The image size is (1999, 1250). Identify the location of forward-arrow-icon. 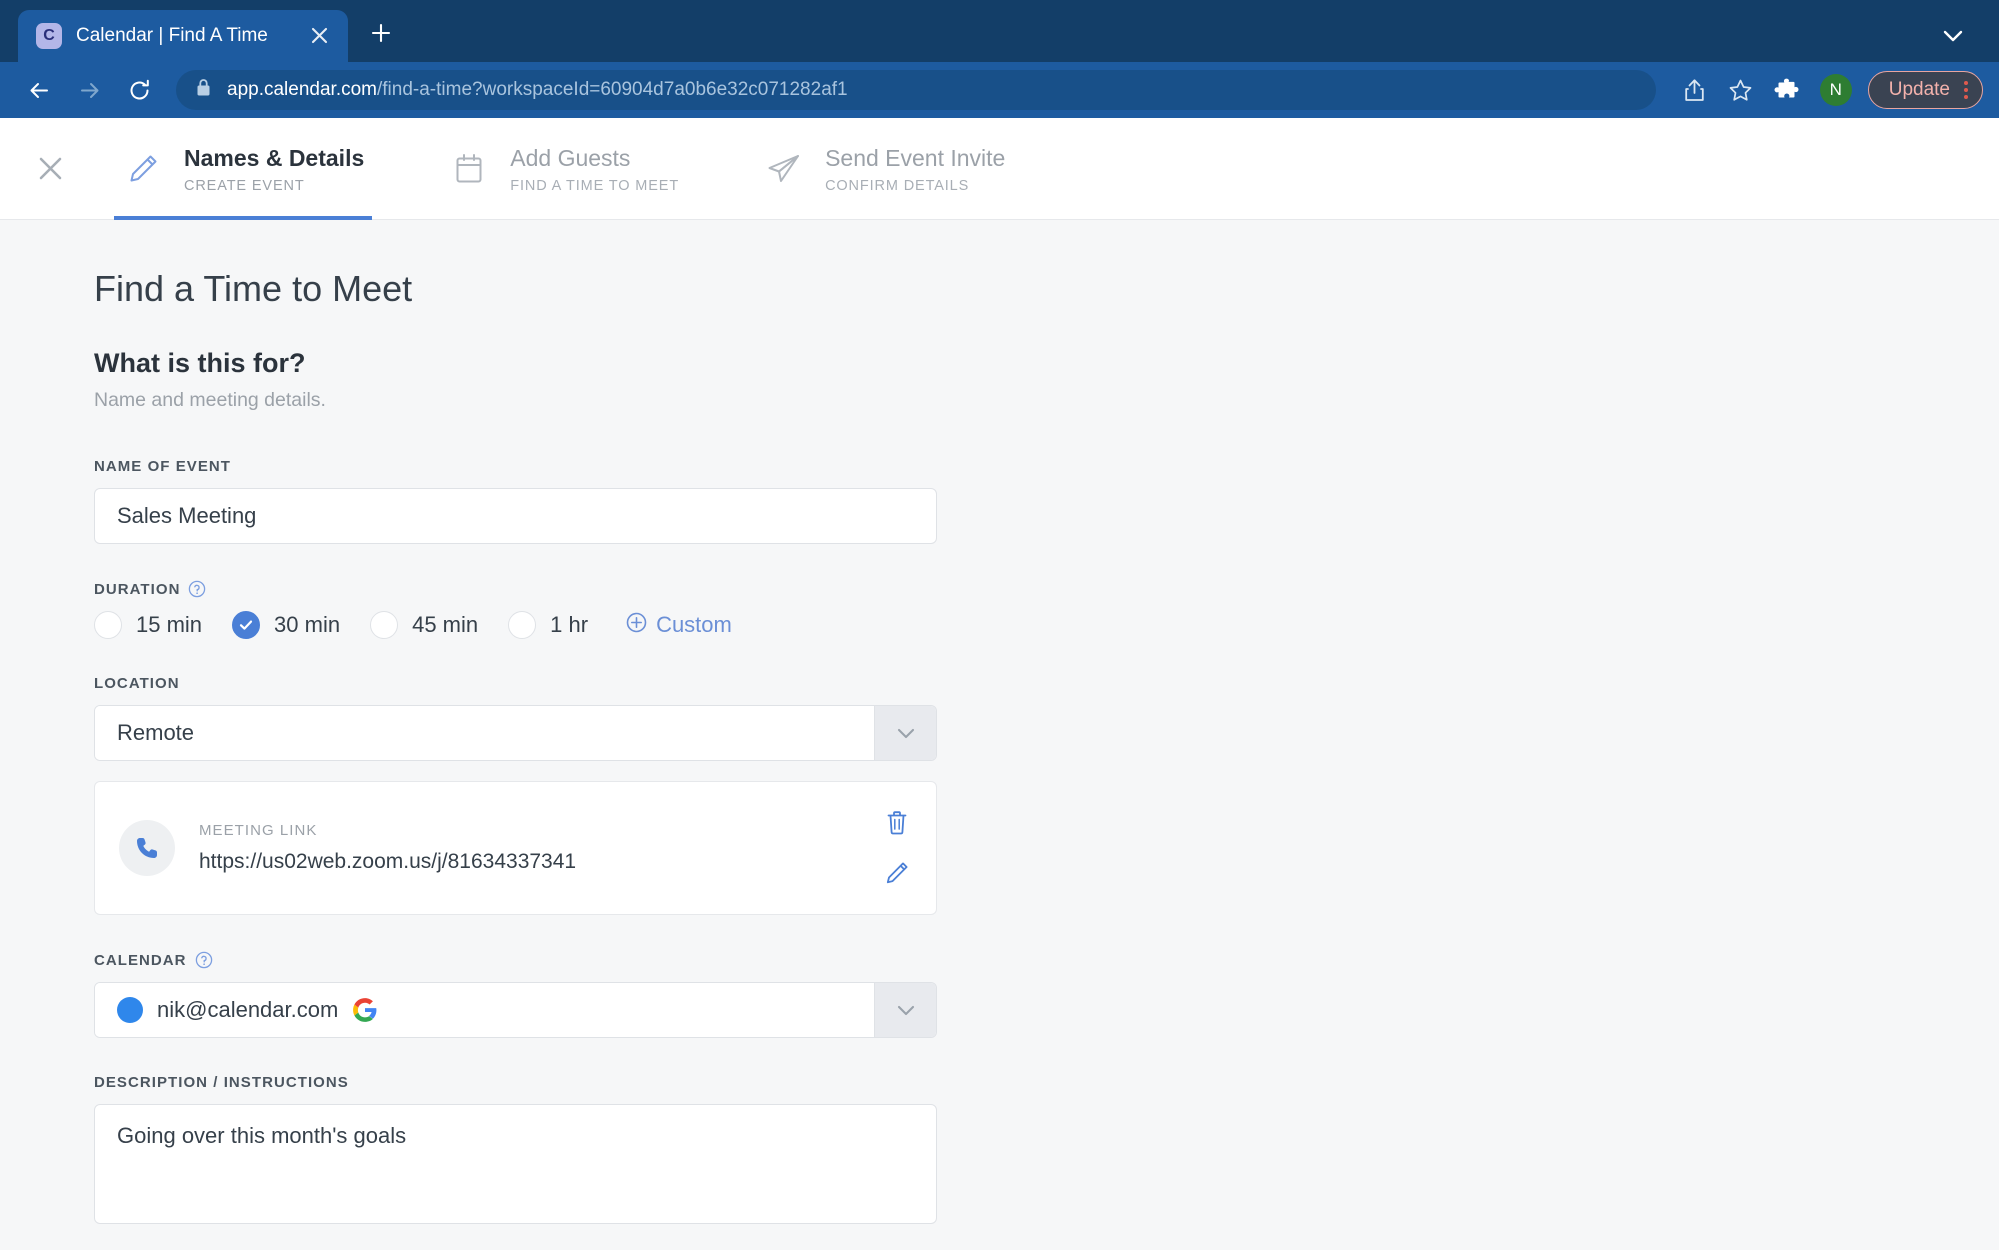
(89, 90).